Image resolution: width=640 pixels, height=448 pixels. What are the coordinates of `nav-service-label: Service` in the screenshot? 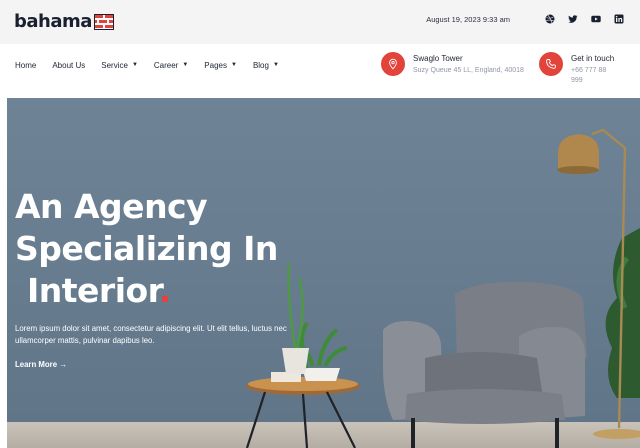 It's located at (114, 65).